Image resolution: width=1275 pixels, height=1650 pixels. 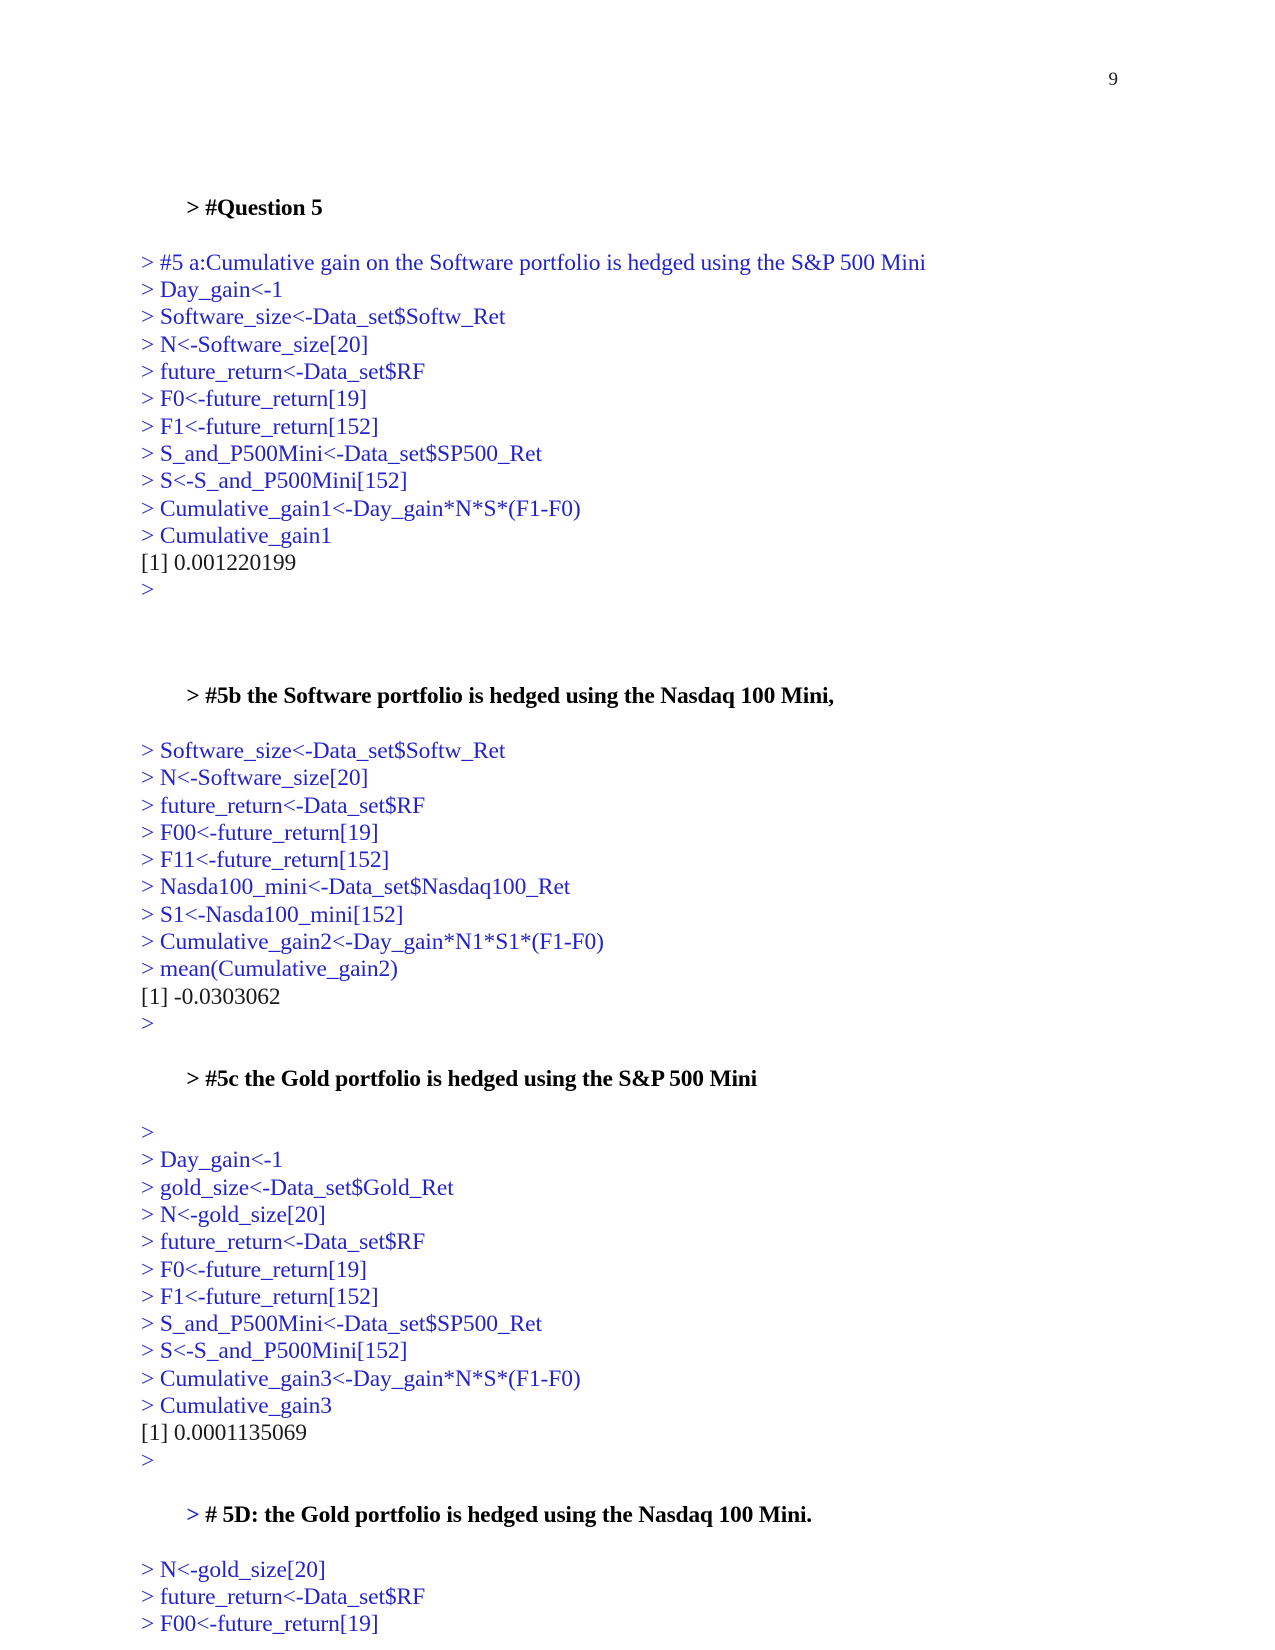 I want to click on console-output-line: [1] 0.001220199, so click(x=219, y=563).